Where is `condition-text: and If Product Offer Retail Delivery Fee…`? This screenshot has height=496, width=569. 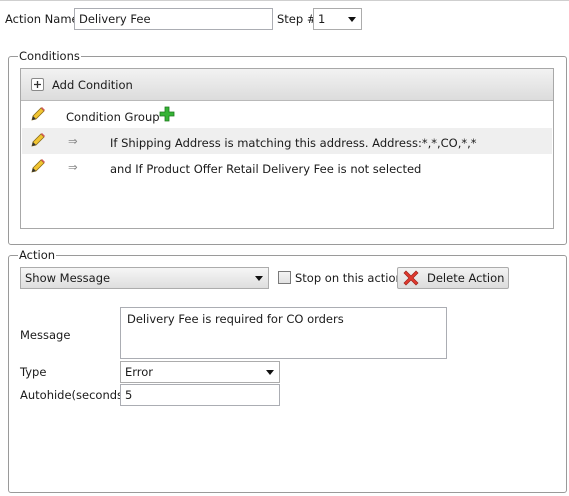
condition-text: and If Product Offer Retail Delivery Fee… is located at coordinates (266, 169).